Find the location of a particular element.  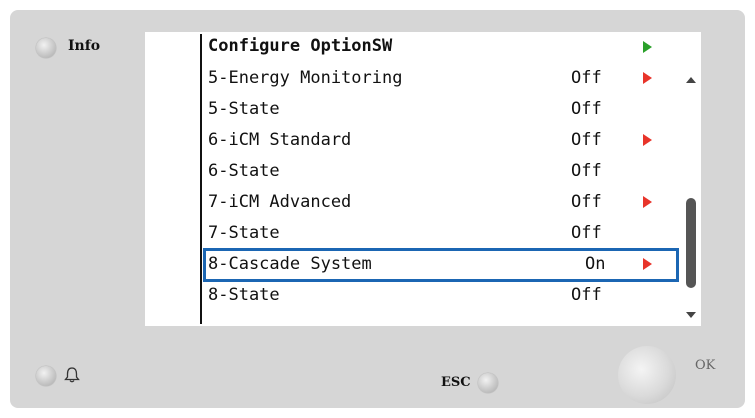

row-value: On is located at coordinates (595, 264).